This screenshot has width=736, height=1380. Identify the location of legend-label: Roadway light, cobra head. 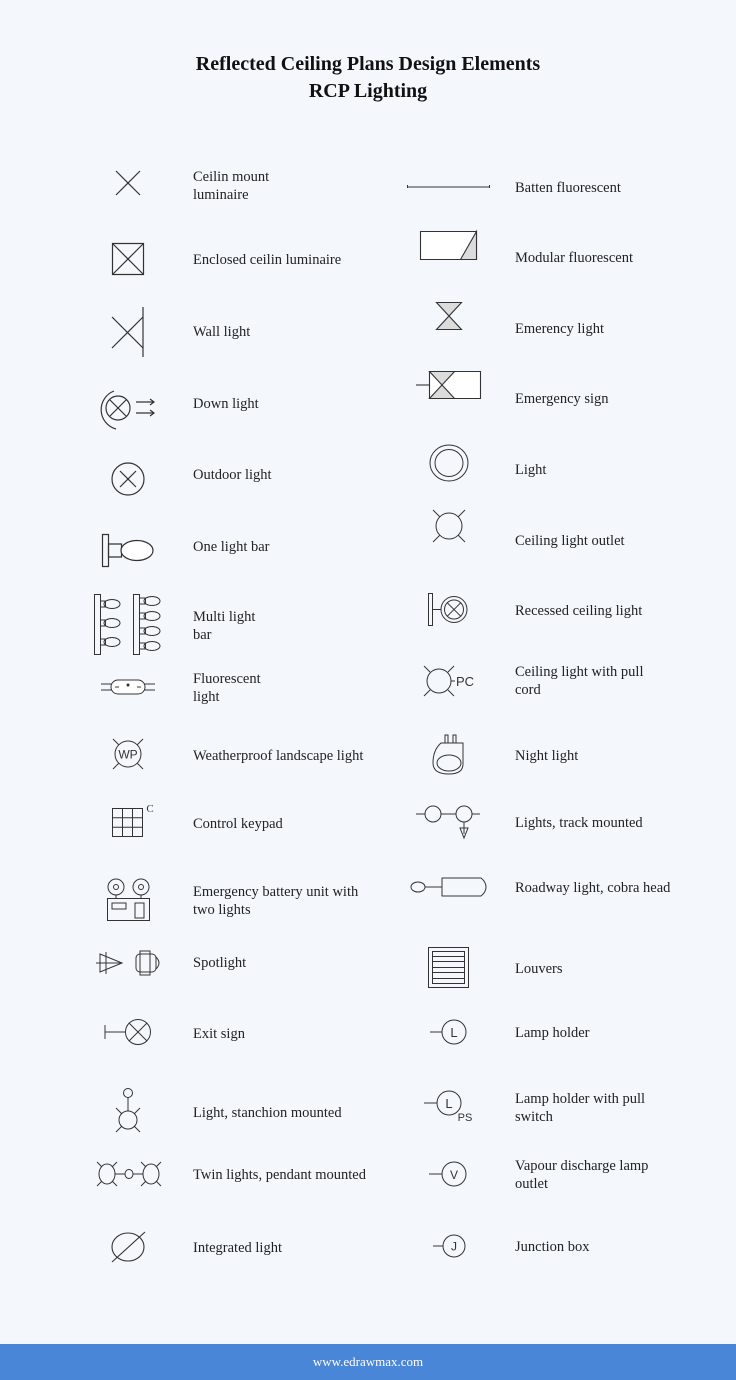
(593, 888).